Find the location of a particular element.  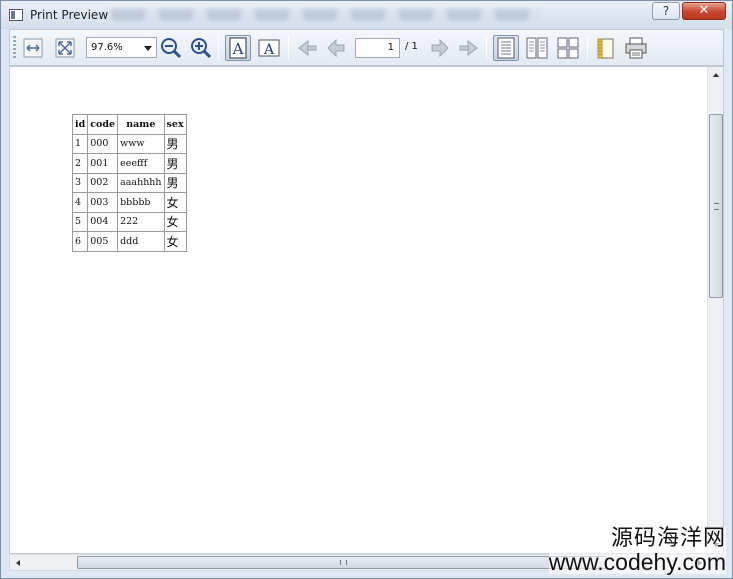

scroll-up-button is located at coordinates (716, 75).